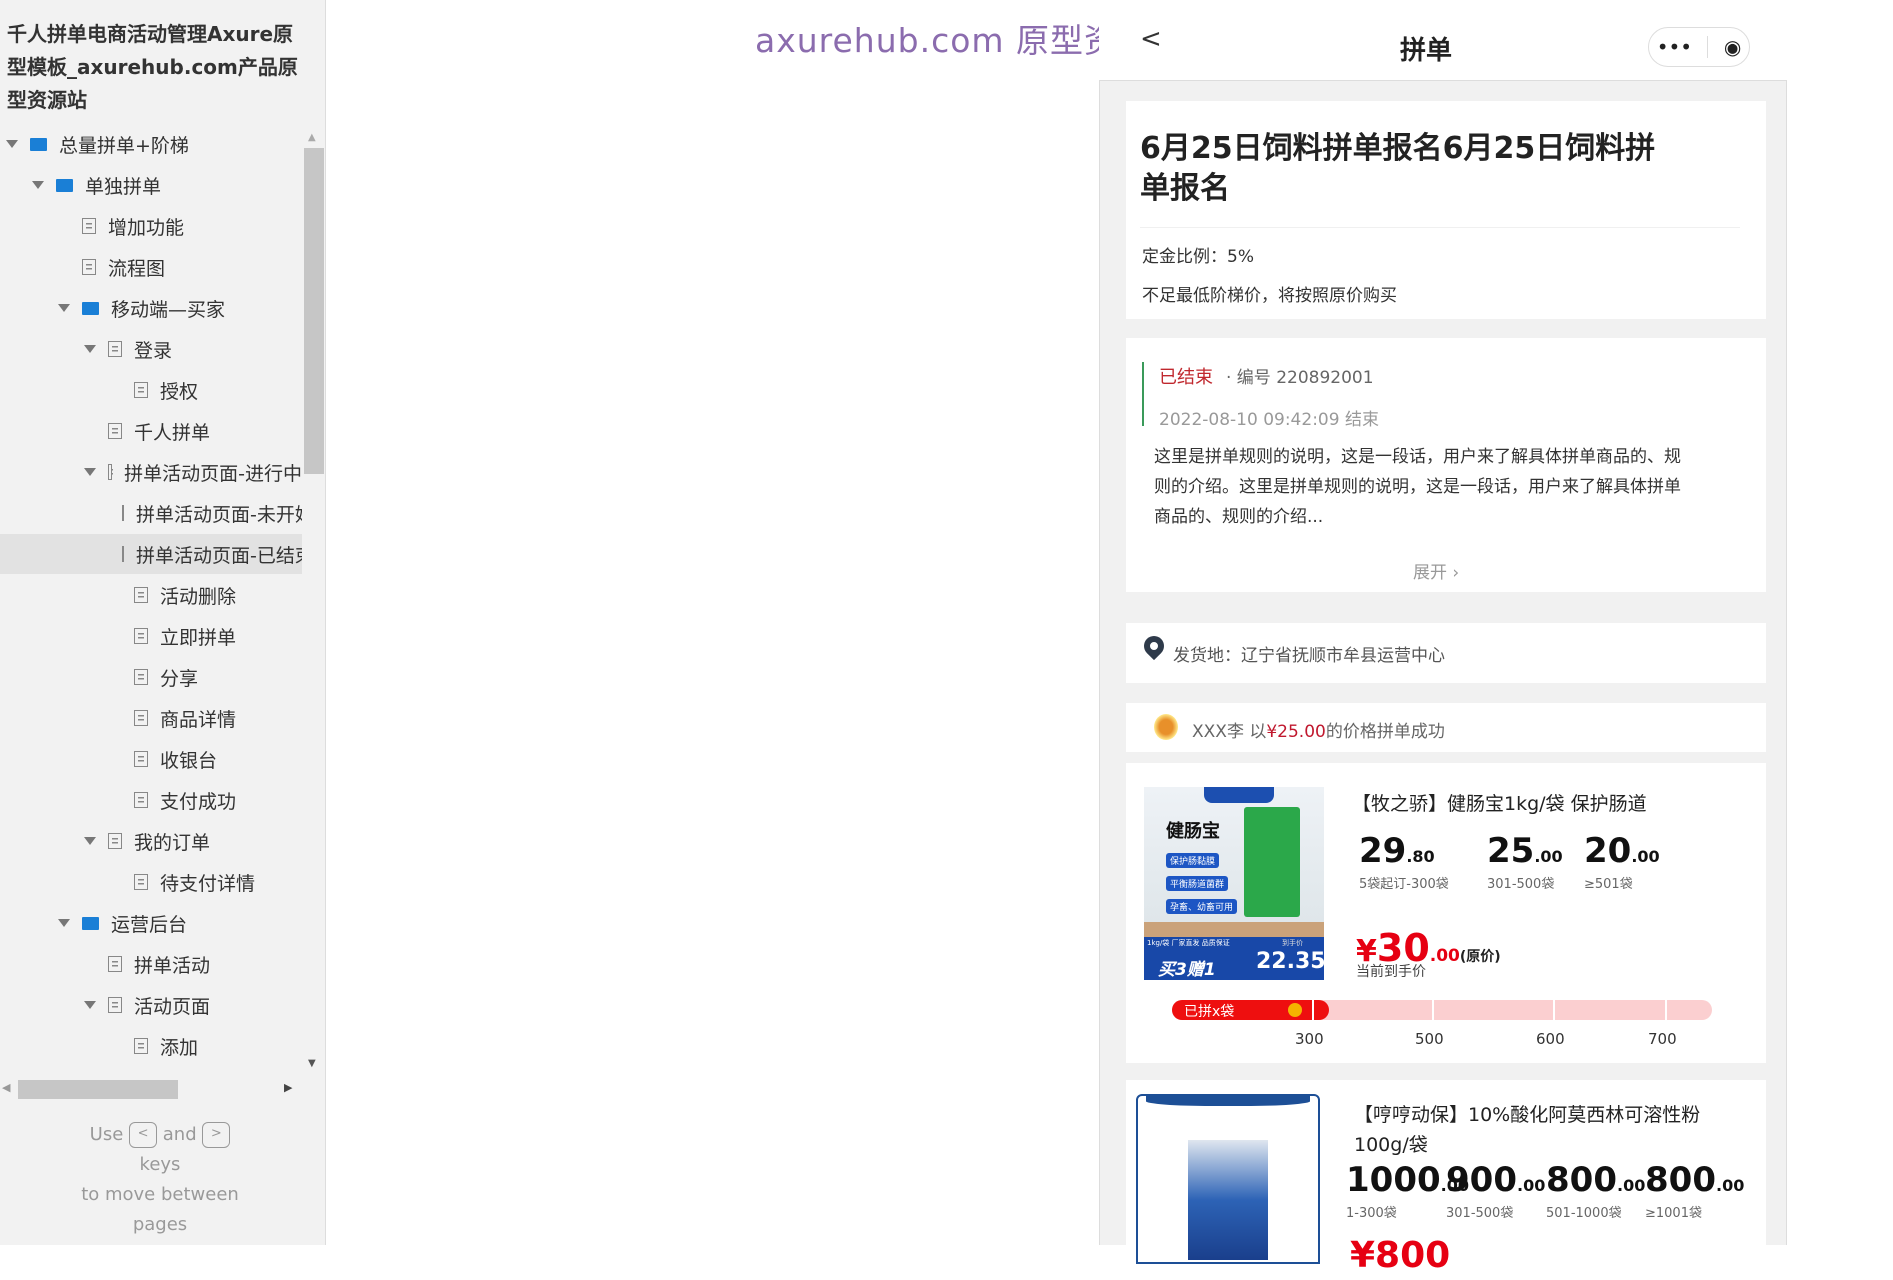 This screenshot has width=1893, height=1280. What do you see at coordinates (151, 759) in the screenshot?
I see `tree-item: 收银台` at bounding box center [151, 759].